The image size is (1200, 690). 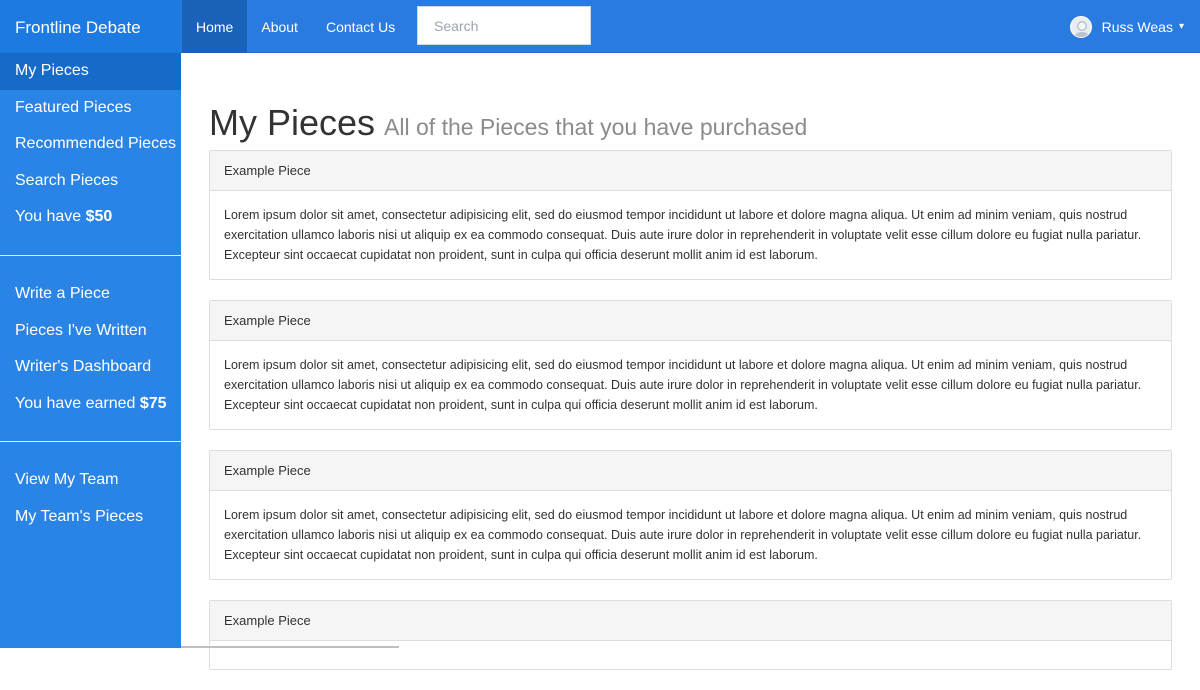 I want to click on user-name: Russ Weas, so click(x=1137, y=26).